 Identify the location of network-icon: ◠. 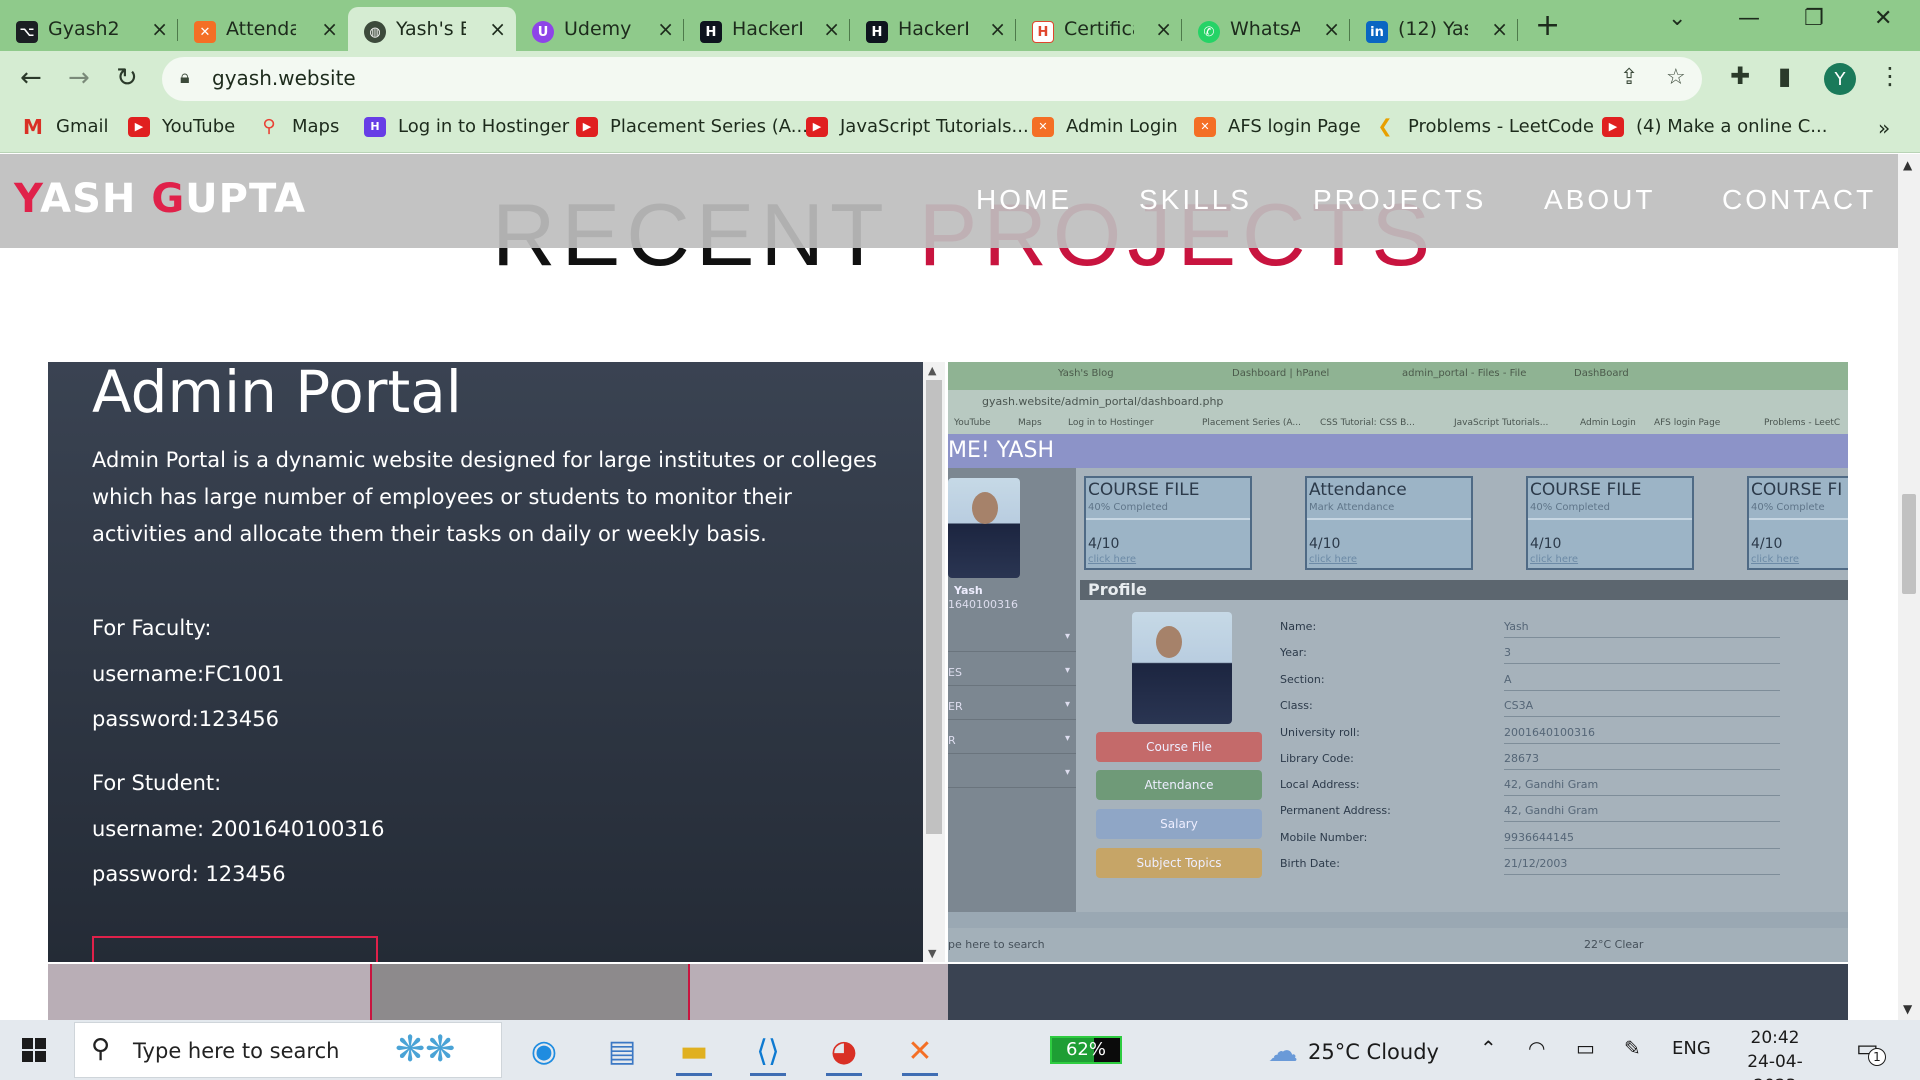
(1536, 1048).